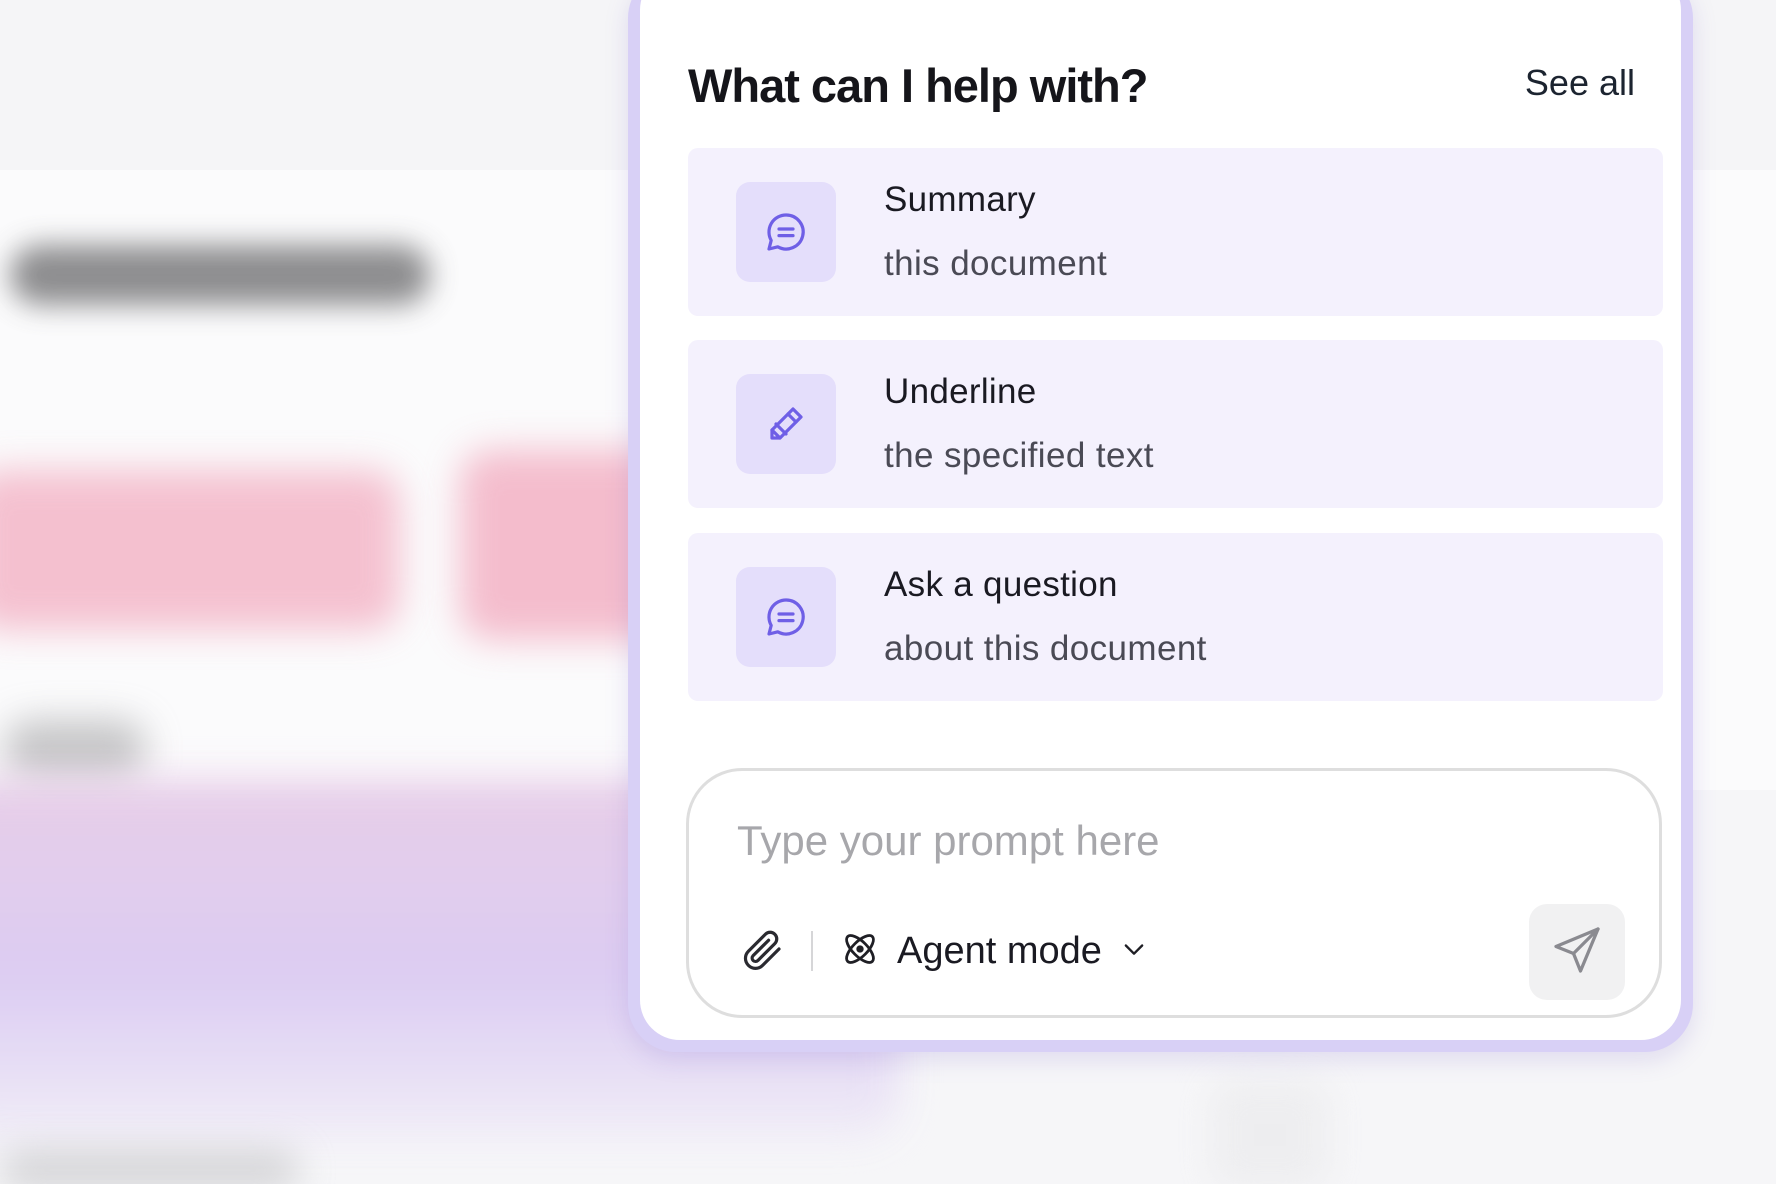 The height and width of the screenshot is (1184, 1776). I want to click on suggestion-card-underline: Underline the specified text, so click(1175, 424).